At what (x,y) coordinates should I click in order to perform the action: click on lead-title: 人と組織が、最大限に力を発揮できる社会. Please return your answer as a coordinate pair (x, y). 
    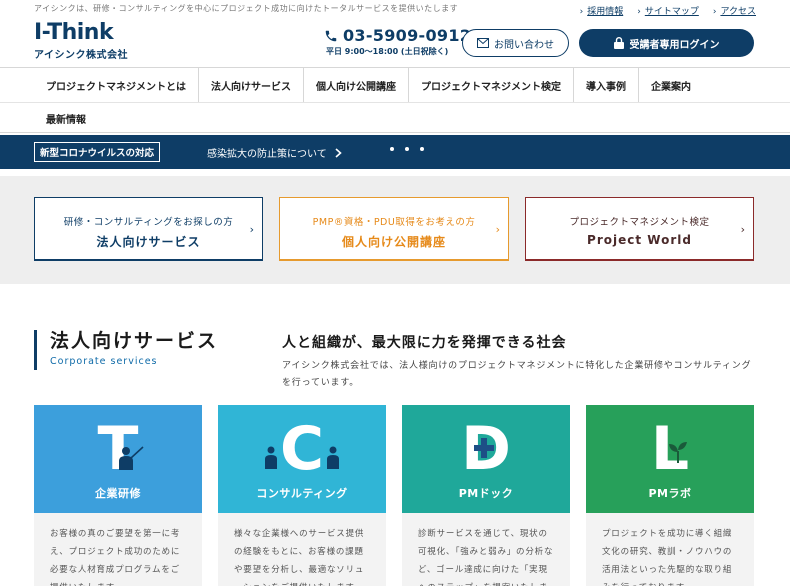
    Looking at the image, I should click on (424, 343).